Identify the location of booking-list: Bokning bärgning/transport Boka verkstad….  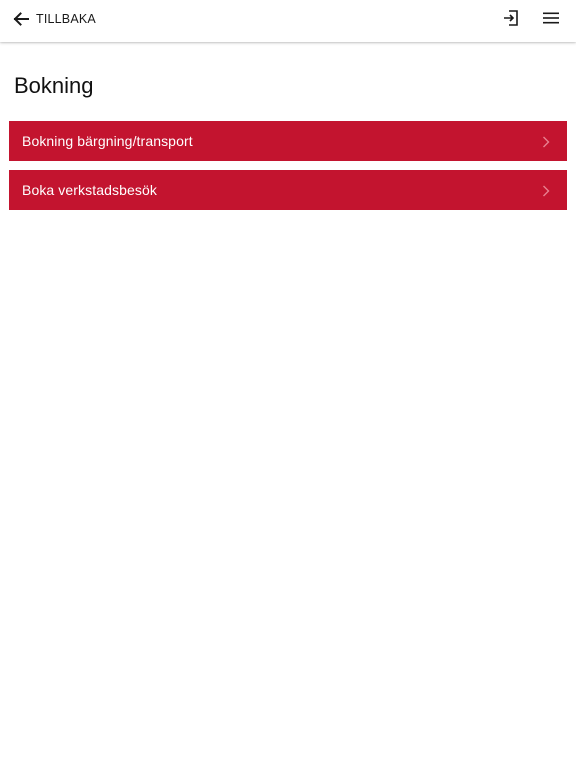
(288, 170).